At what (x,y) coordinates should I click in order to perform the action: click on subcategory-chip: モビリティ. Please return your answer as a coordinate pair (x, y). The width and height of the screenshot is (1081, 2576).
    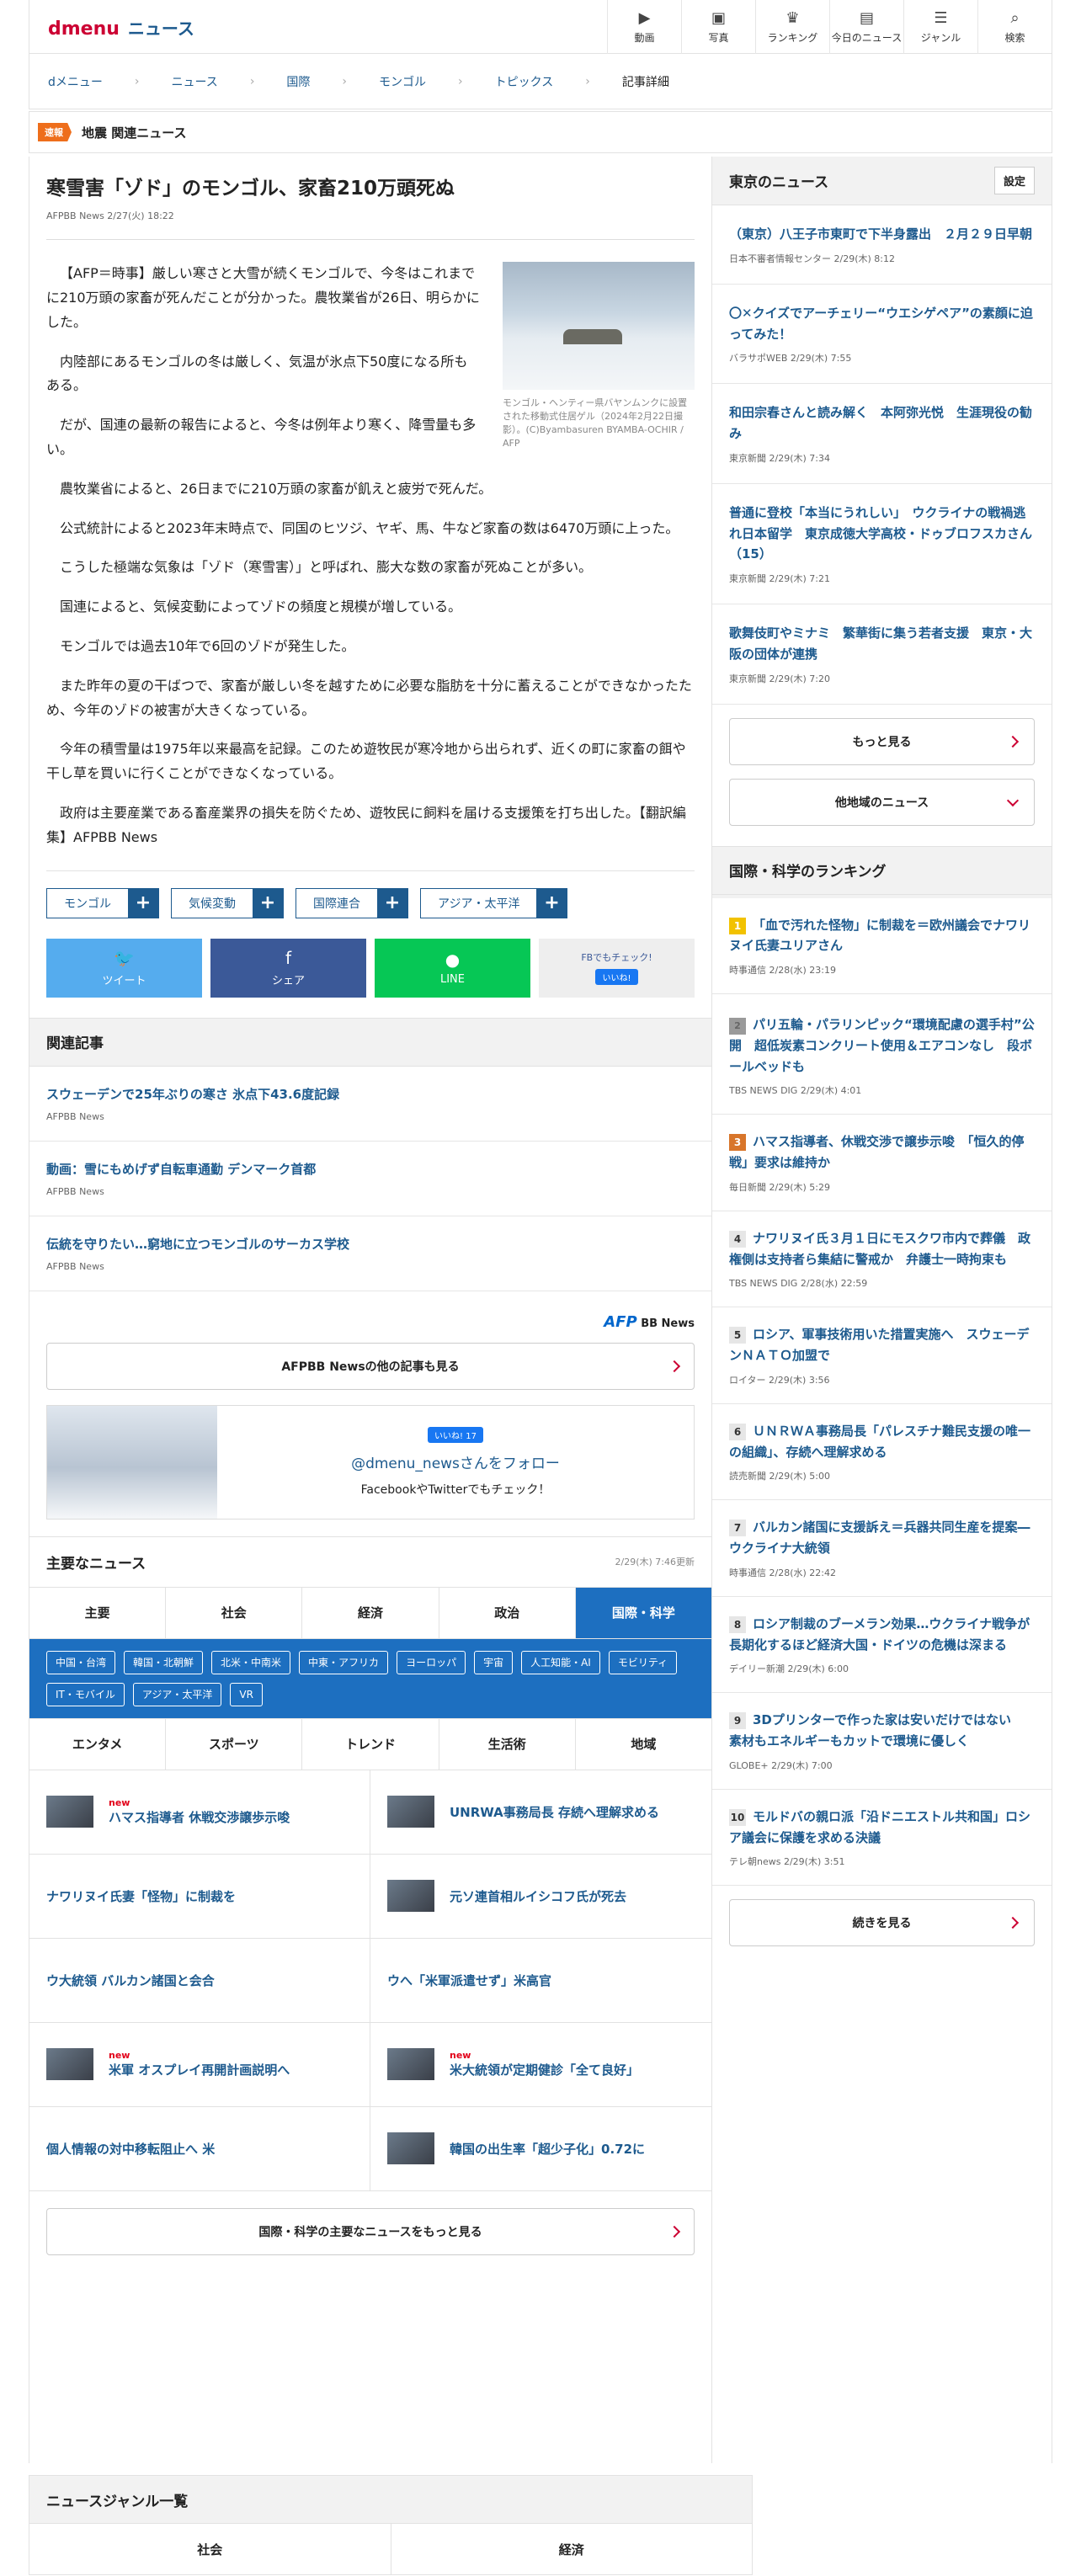
    Looking at the image, I should click on (643, 1662).